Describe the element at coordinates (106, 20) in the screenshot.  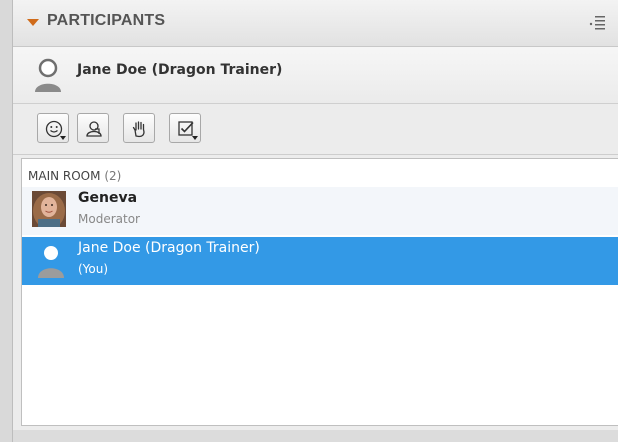
I see `panel-title: PARTICIPANTS` at that location.